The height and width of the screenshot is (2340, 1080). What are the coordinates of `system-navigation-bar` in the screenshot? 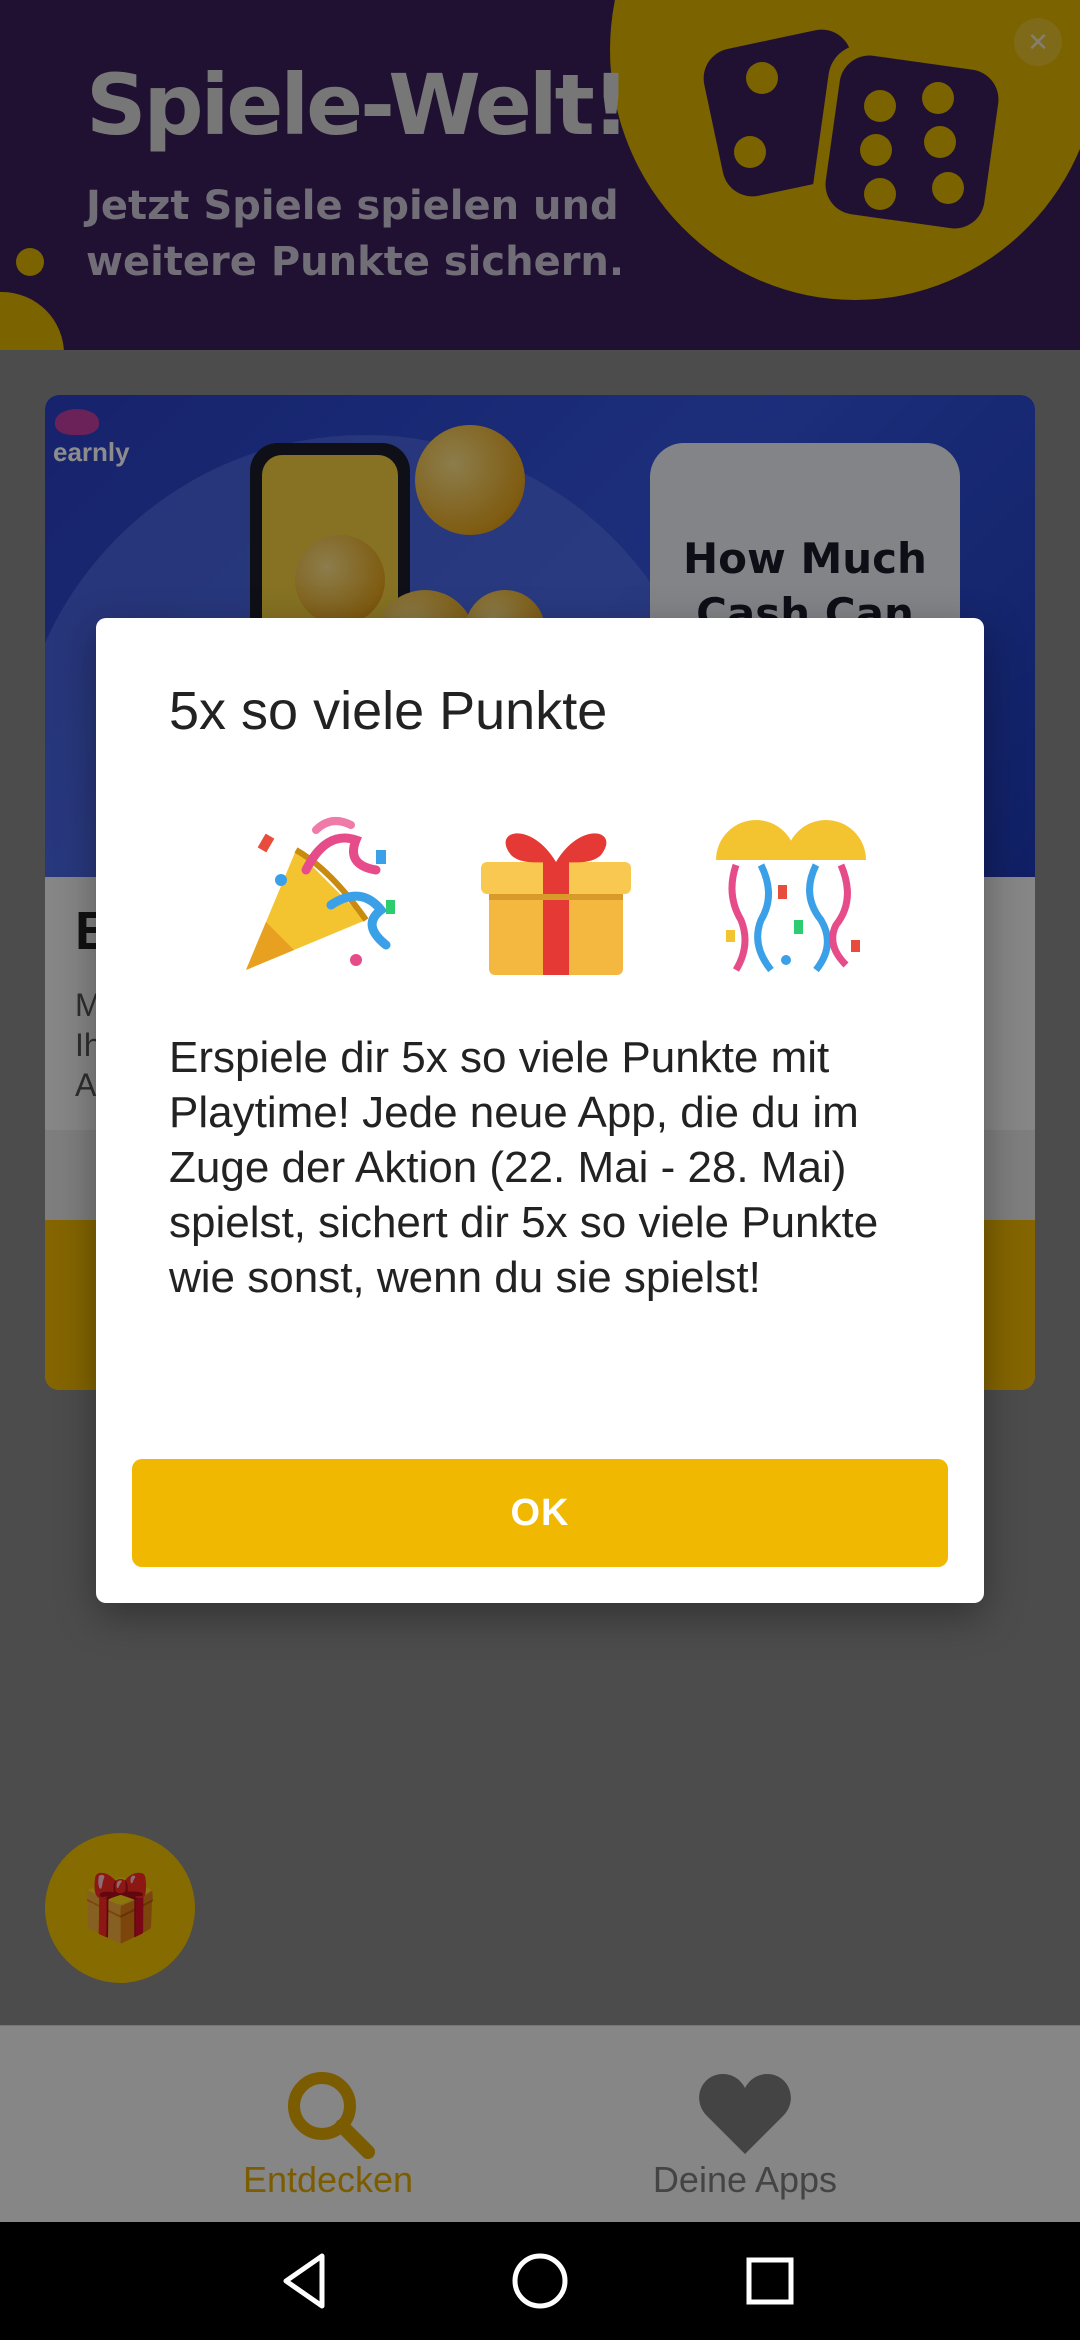 It's located at (540, 2281).